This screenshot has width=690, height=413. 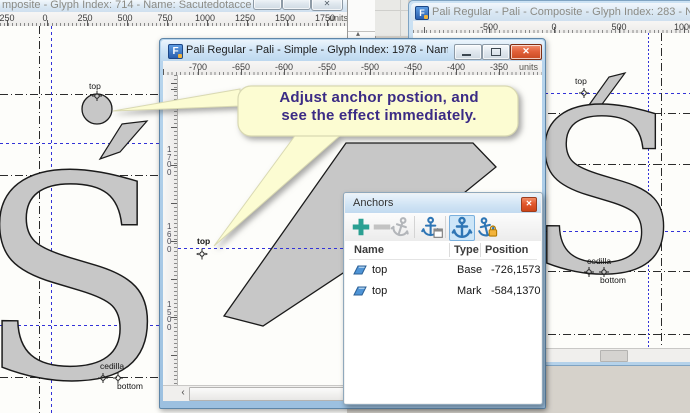 I want to click on panel-divider-v, so click(x=400, y=18).